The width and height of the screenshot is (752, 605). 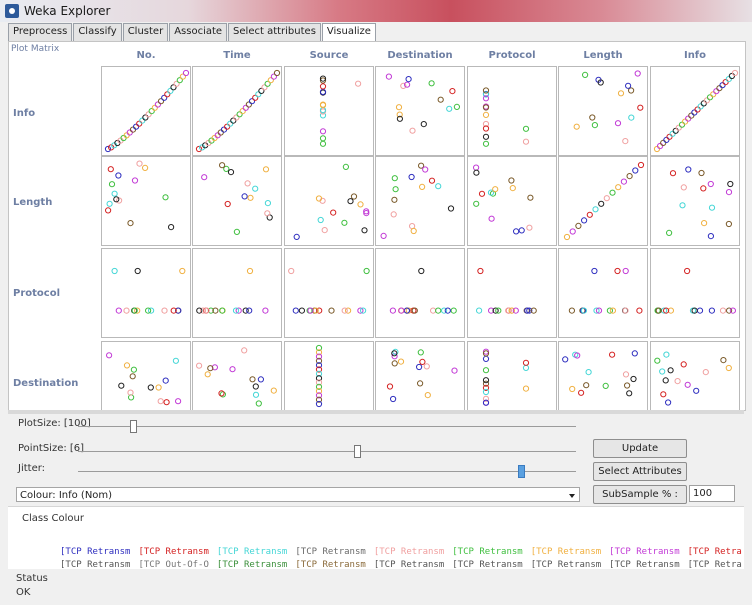 I want to click on jitter-slider, so click(x=327, y=471).